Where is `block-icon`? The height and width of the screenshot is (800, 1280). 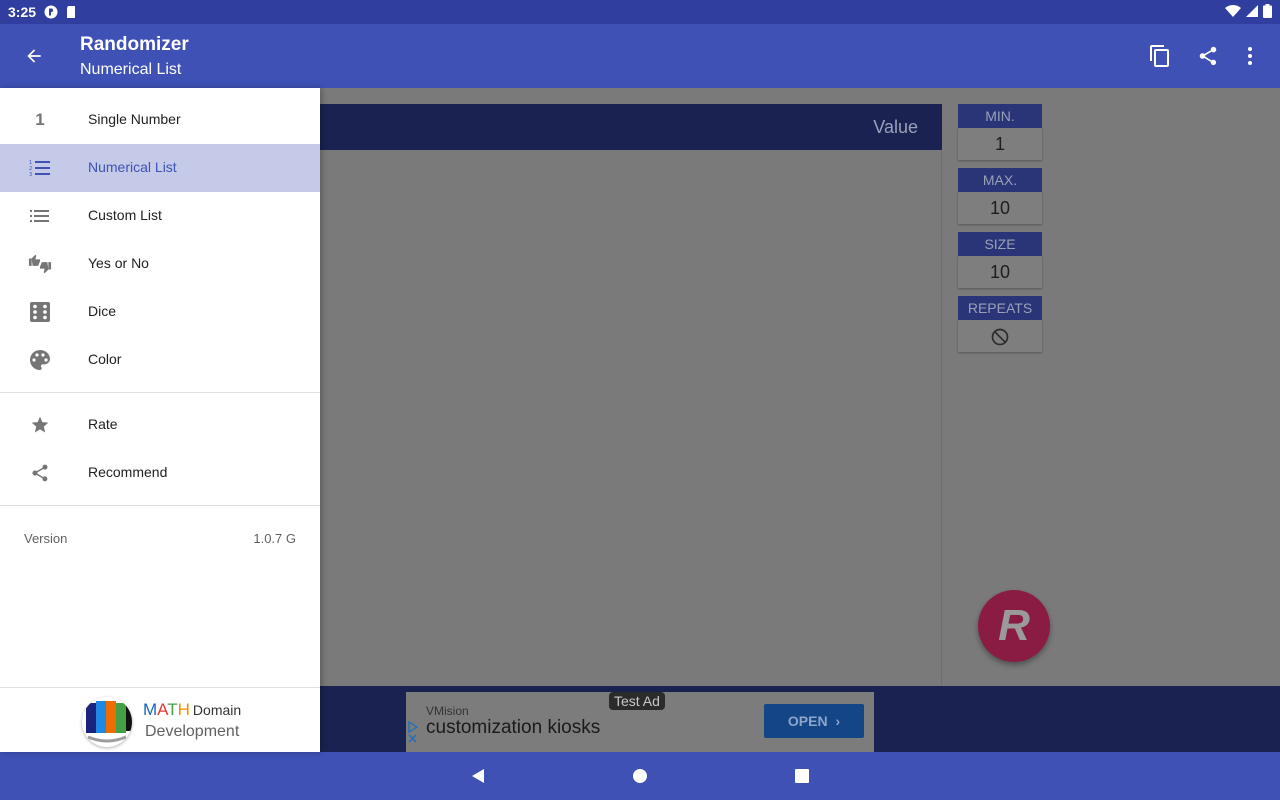 block-icon is located at coordinates (1000, 337).